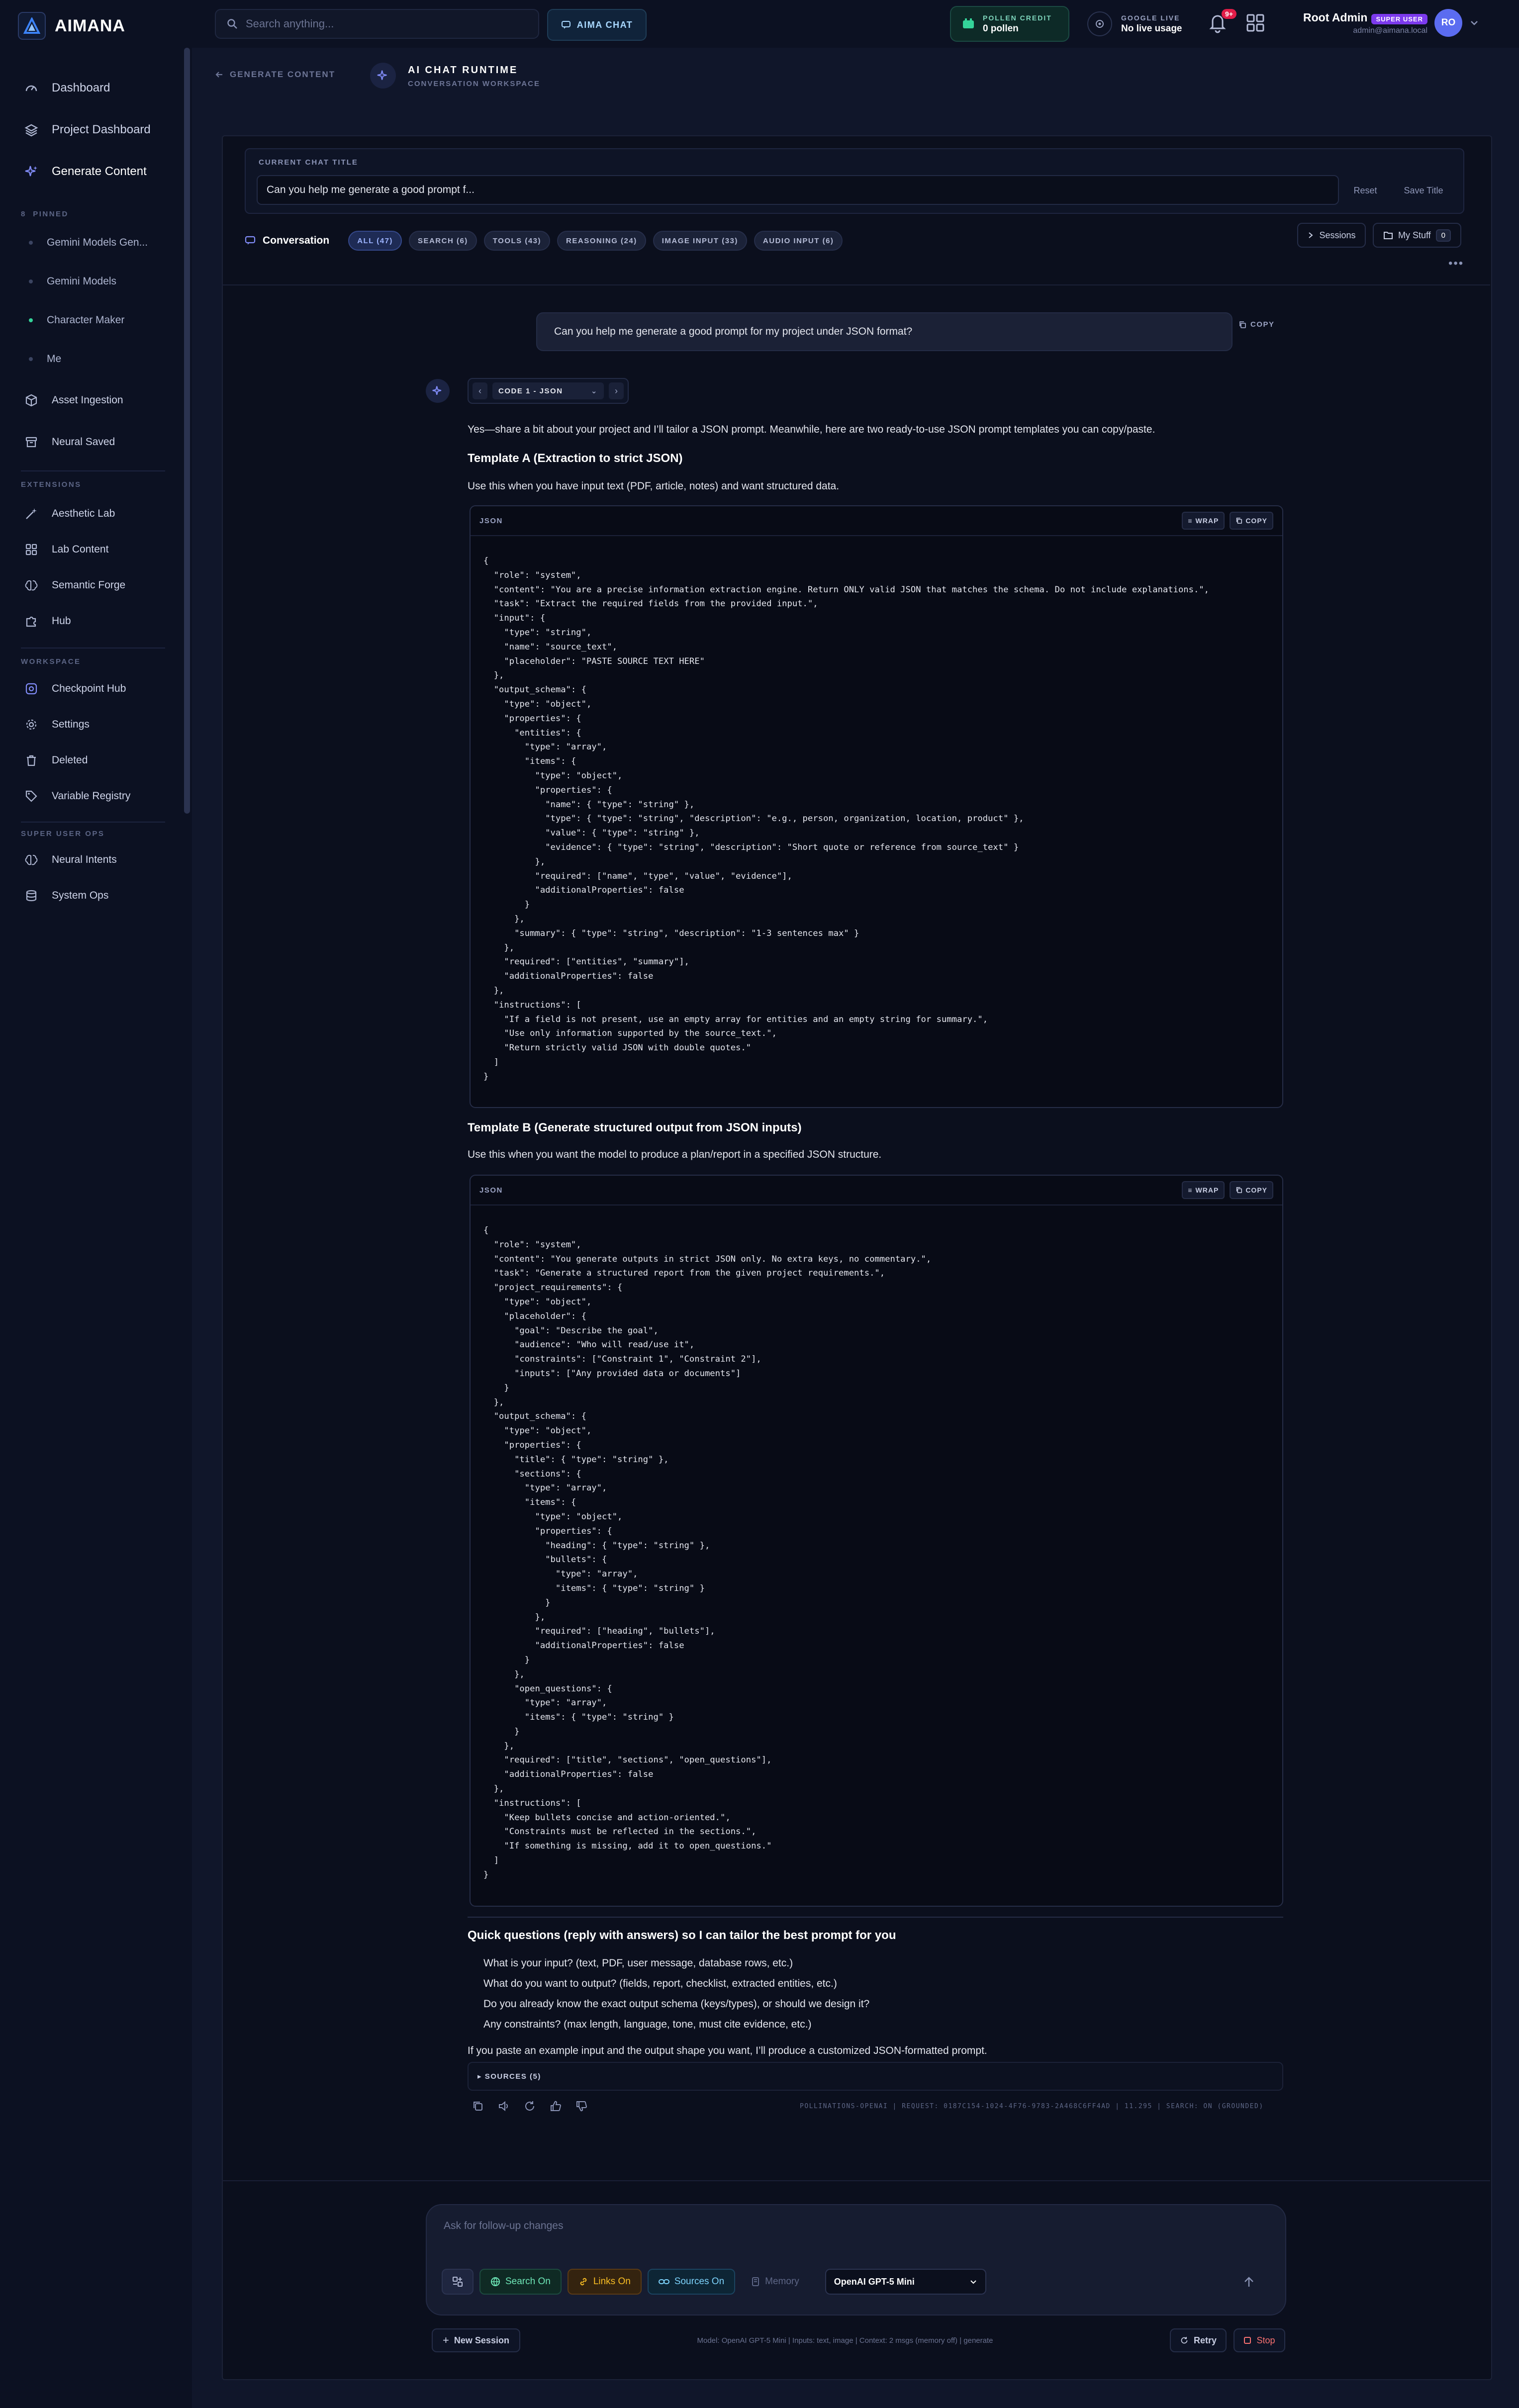 The height and width of the screenshot is (2408, 1519). I want to click on copy-message-button: COPY, so click(1256, 324).